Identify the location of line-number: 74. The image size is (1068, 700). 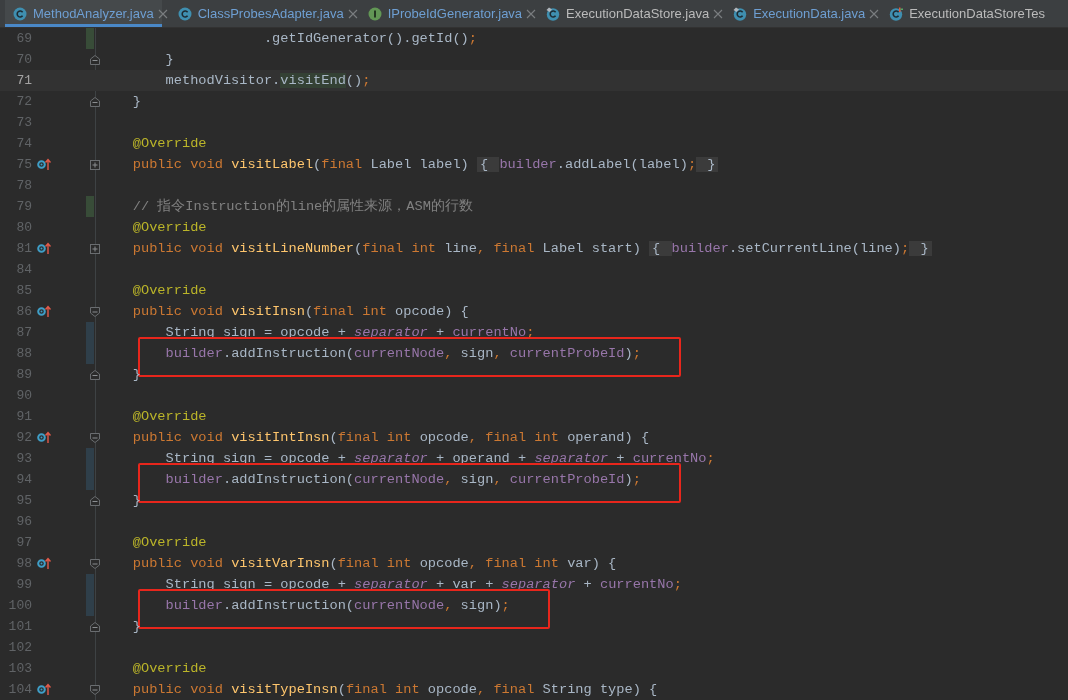
(23, 143).